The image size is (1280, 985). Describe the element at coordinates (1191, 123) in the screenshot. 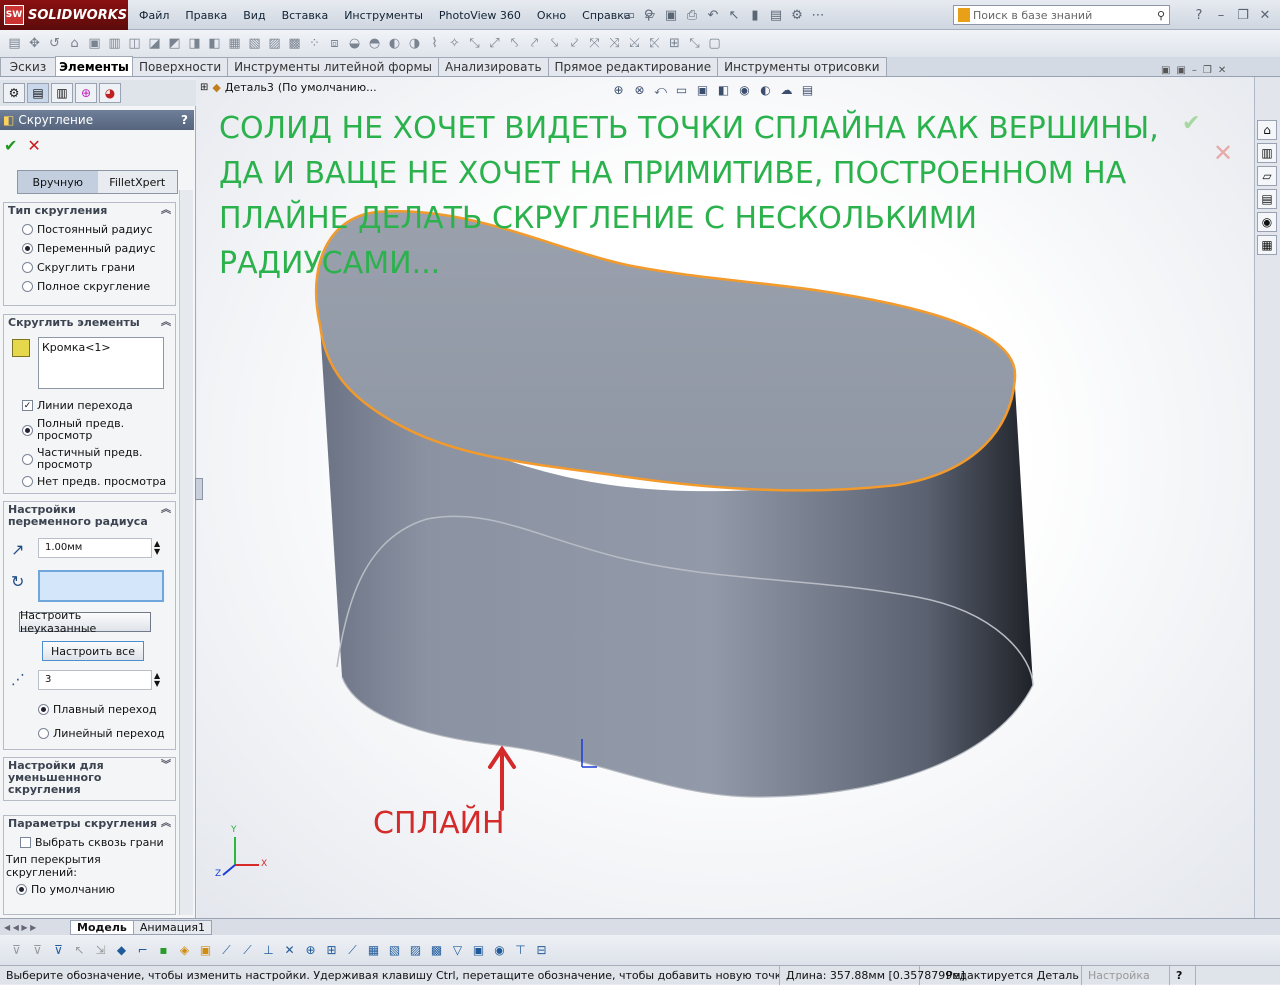

I see `confirm-check-icon: ✔` at that location.